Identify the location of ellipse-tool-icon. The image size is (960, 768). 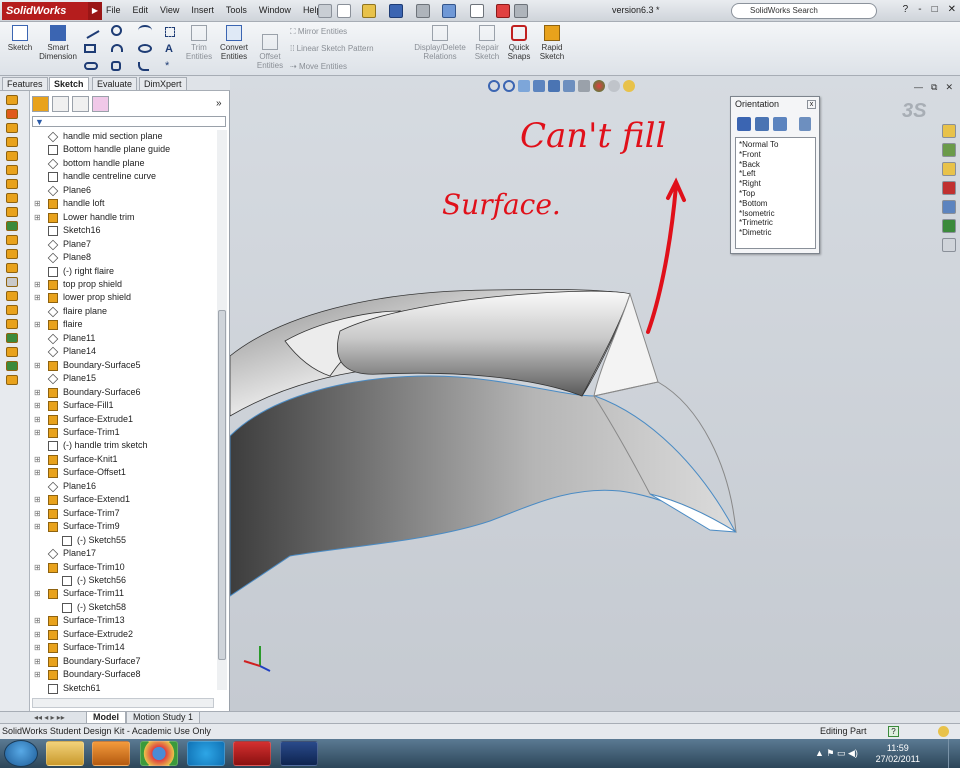
(145, 48).